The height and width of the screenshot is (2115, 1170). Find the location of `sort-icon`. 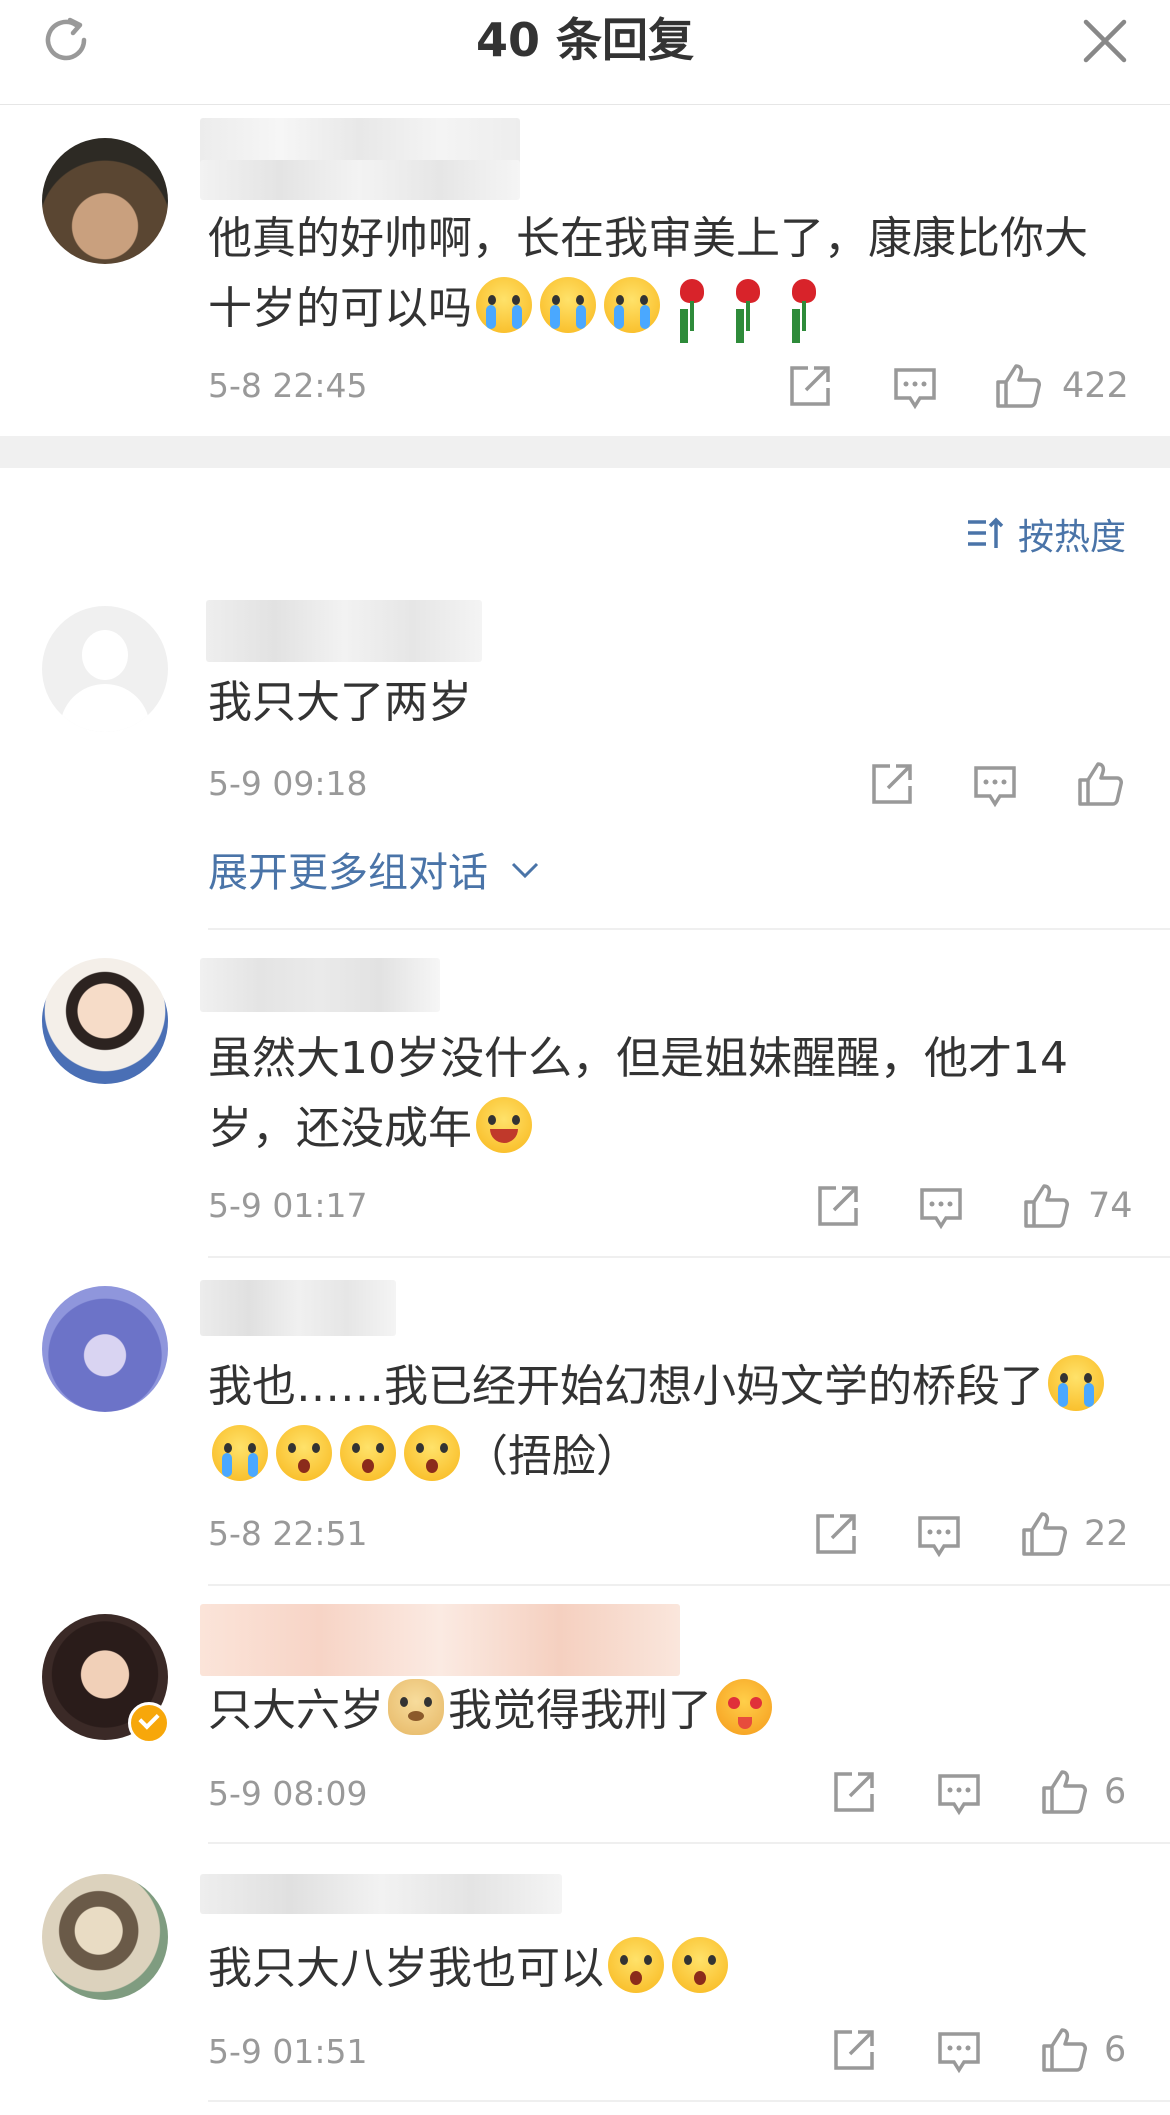

sort-icon is located at coordinates (986, 532).